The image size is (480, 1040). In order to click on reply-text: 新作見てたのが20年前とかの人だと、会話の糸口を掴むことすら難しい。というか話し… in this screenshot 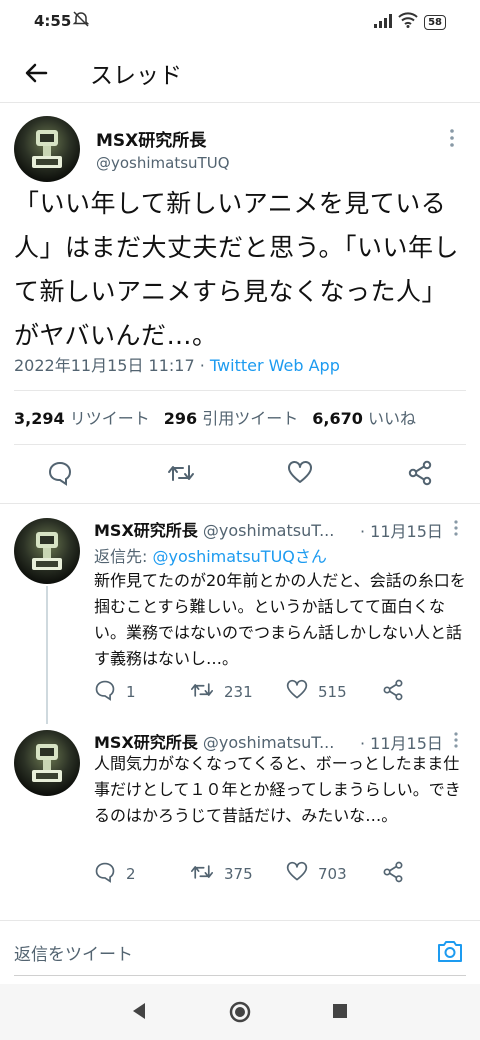, I will do `click(280, 619)`.